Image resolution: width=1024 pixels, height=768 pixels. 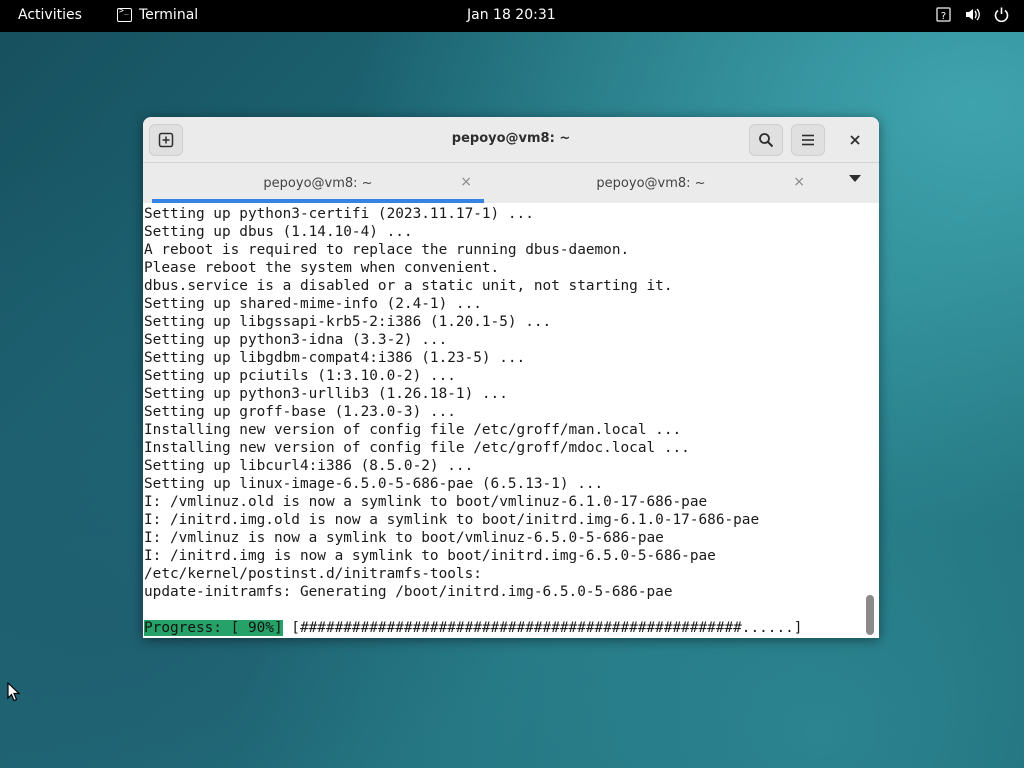 I want to click on volume-icon, so click(x=972, y=14).